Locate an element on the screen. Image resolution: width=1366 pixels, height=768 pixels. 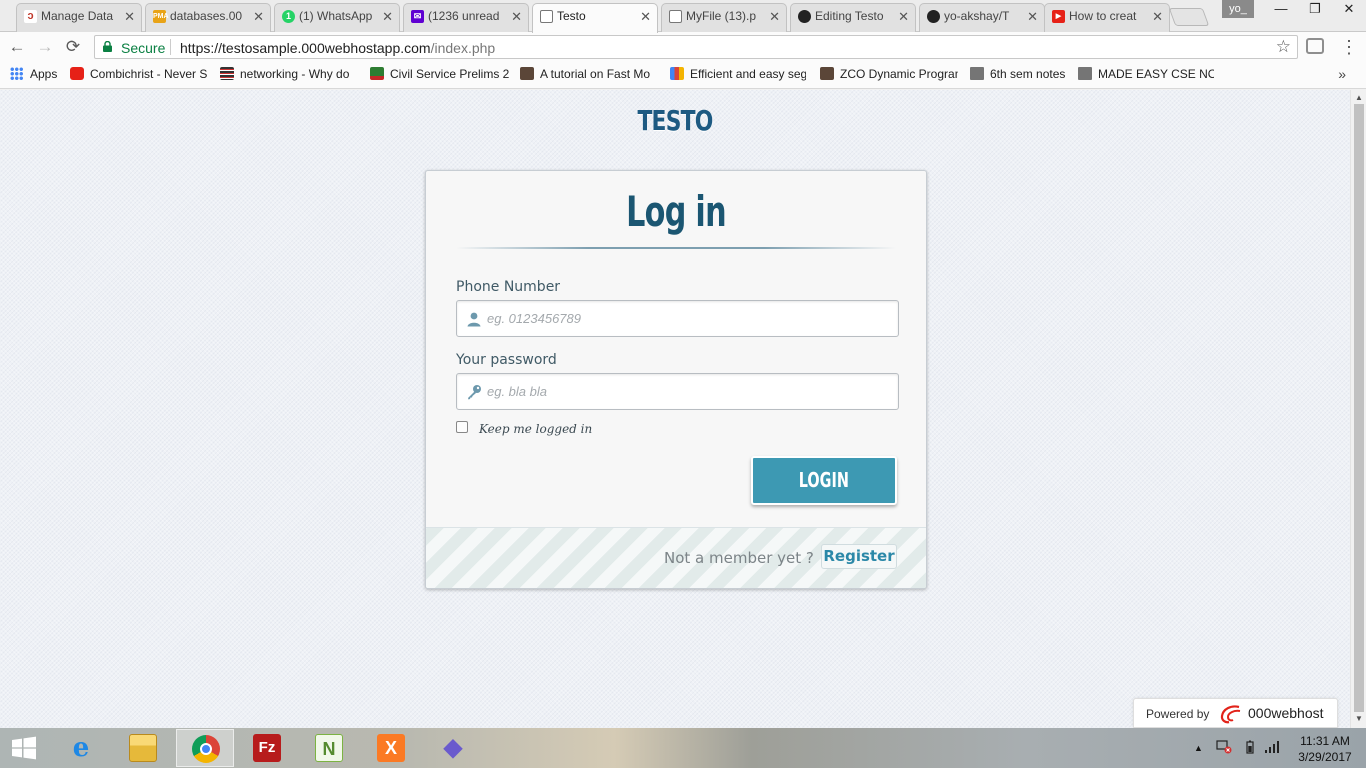
bookmark-segment-tree: Efficient and easy seg is located at coordinates (738, 76).